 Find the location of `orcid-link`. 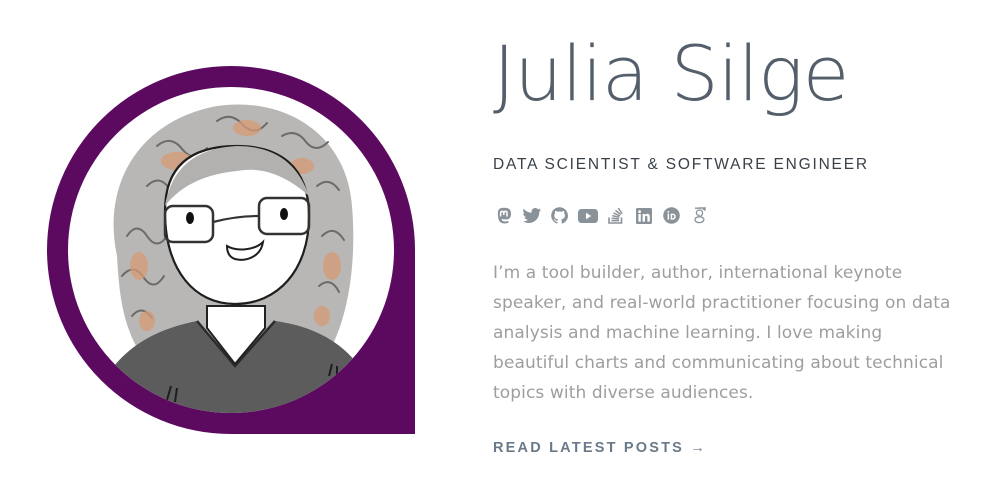

orcid-link is located at coordinates (671, 215).